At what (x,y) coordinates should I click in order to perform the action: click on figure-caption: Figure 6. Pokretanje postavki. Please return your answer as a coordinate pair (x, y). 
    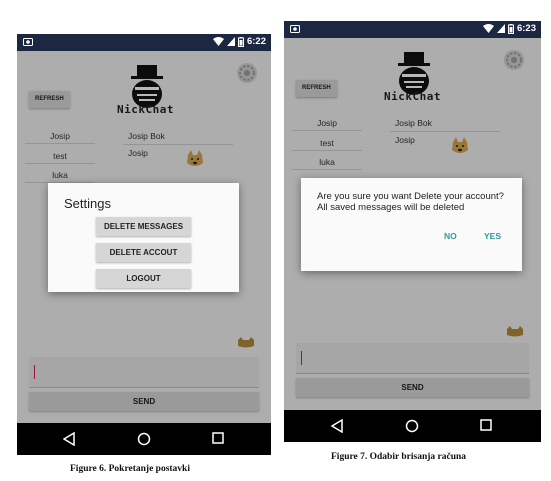
    Looking at the image, I should click on (130, 469).